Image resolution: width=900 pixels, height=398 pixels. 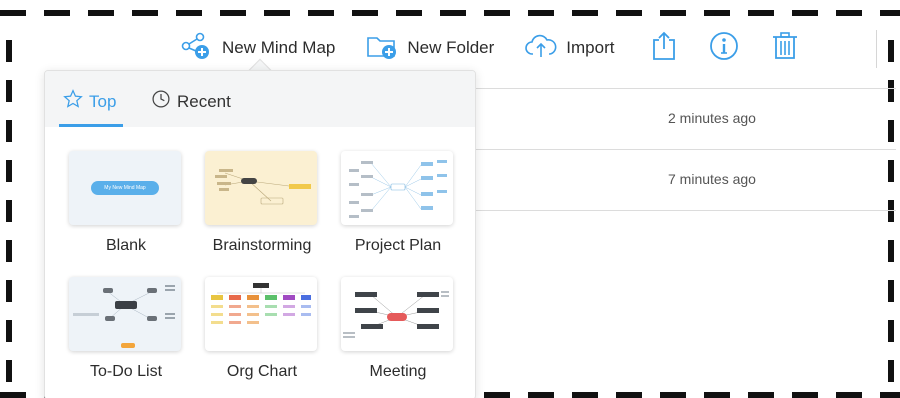 What do you see at coordinates (262, 371) in the screenshot?
I see `template-name: Org Chart` at bounding box center [262, 371].